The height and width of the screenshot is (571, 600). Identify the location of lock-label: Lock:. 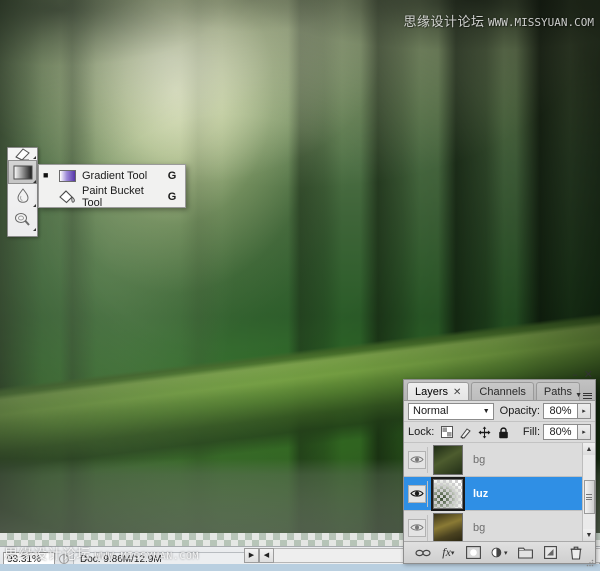
(421, 432).